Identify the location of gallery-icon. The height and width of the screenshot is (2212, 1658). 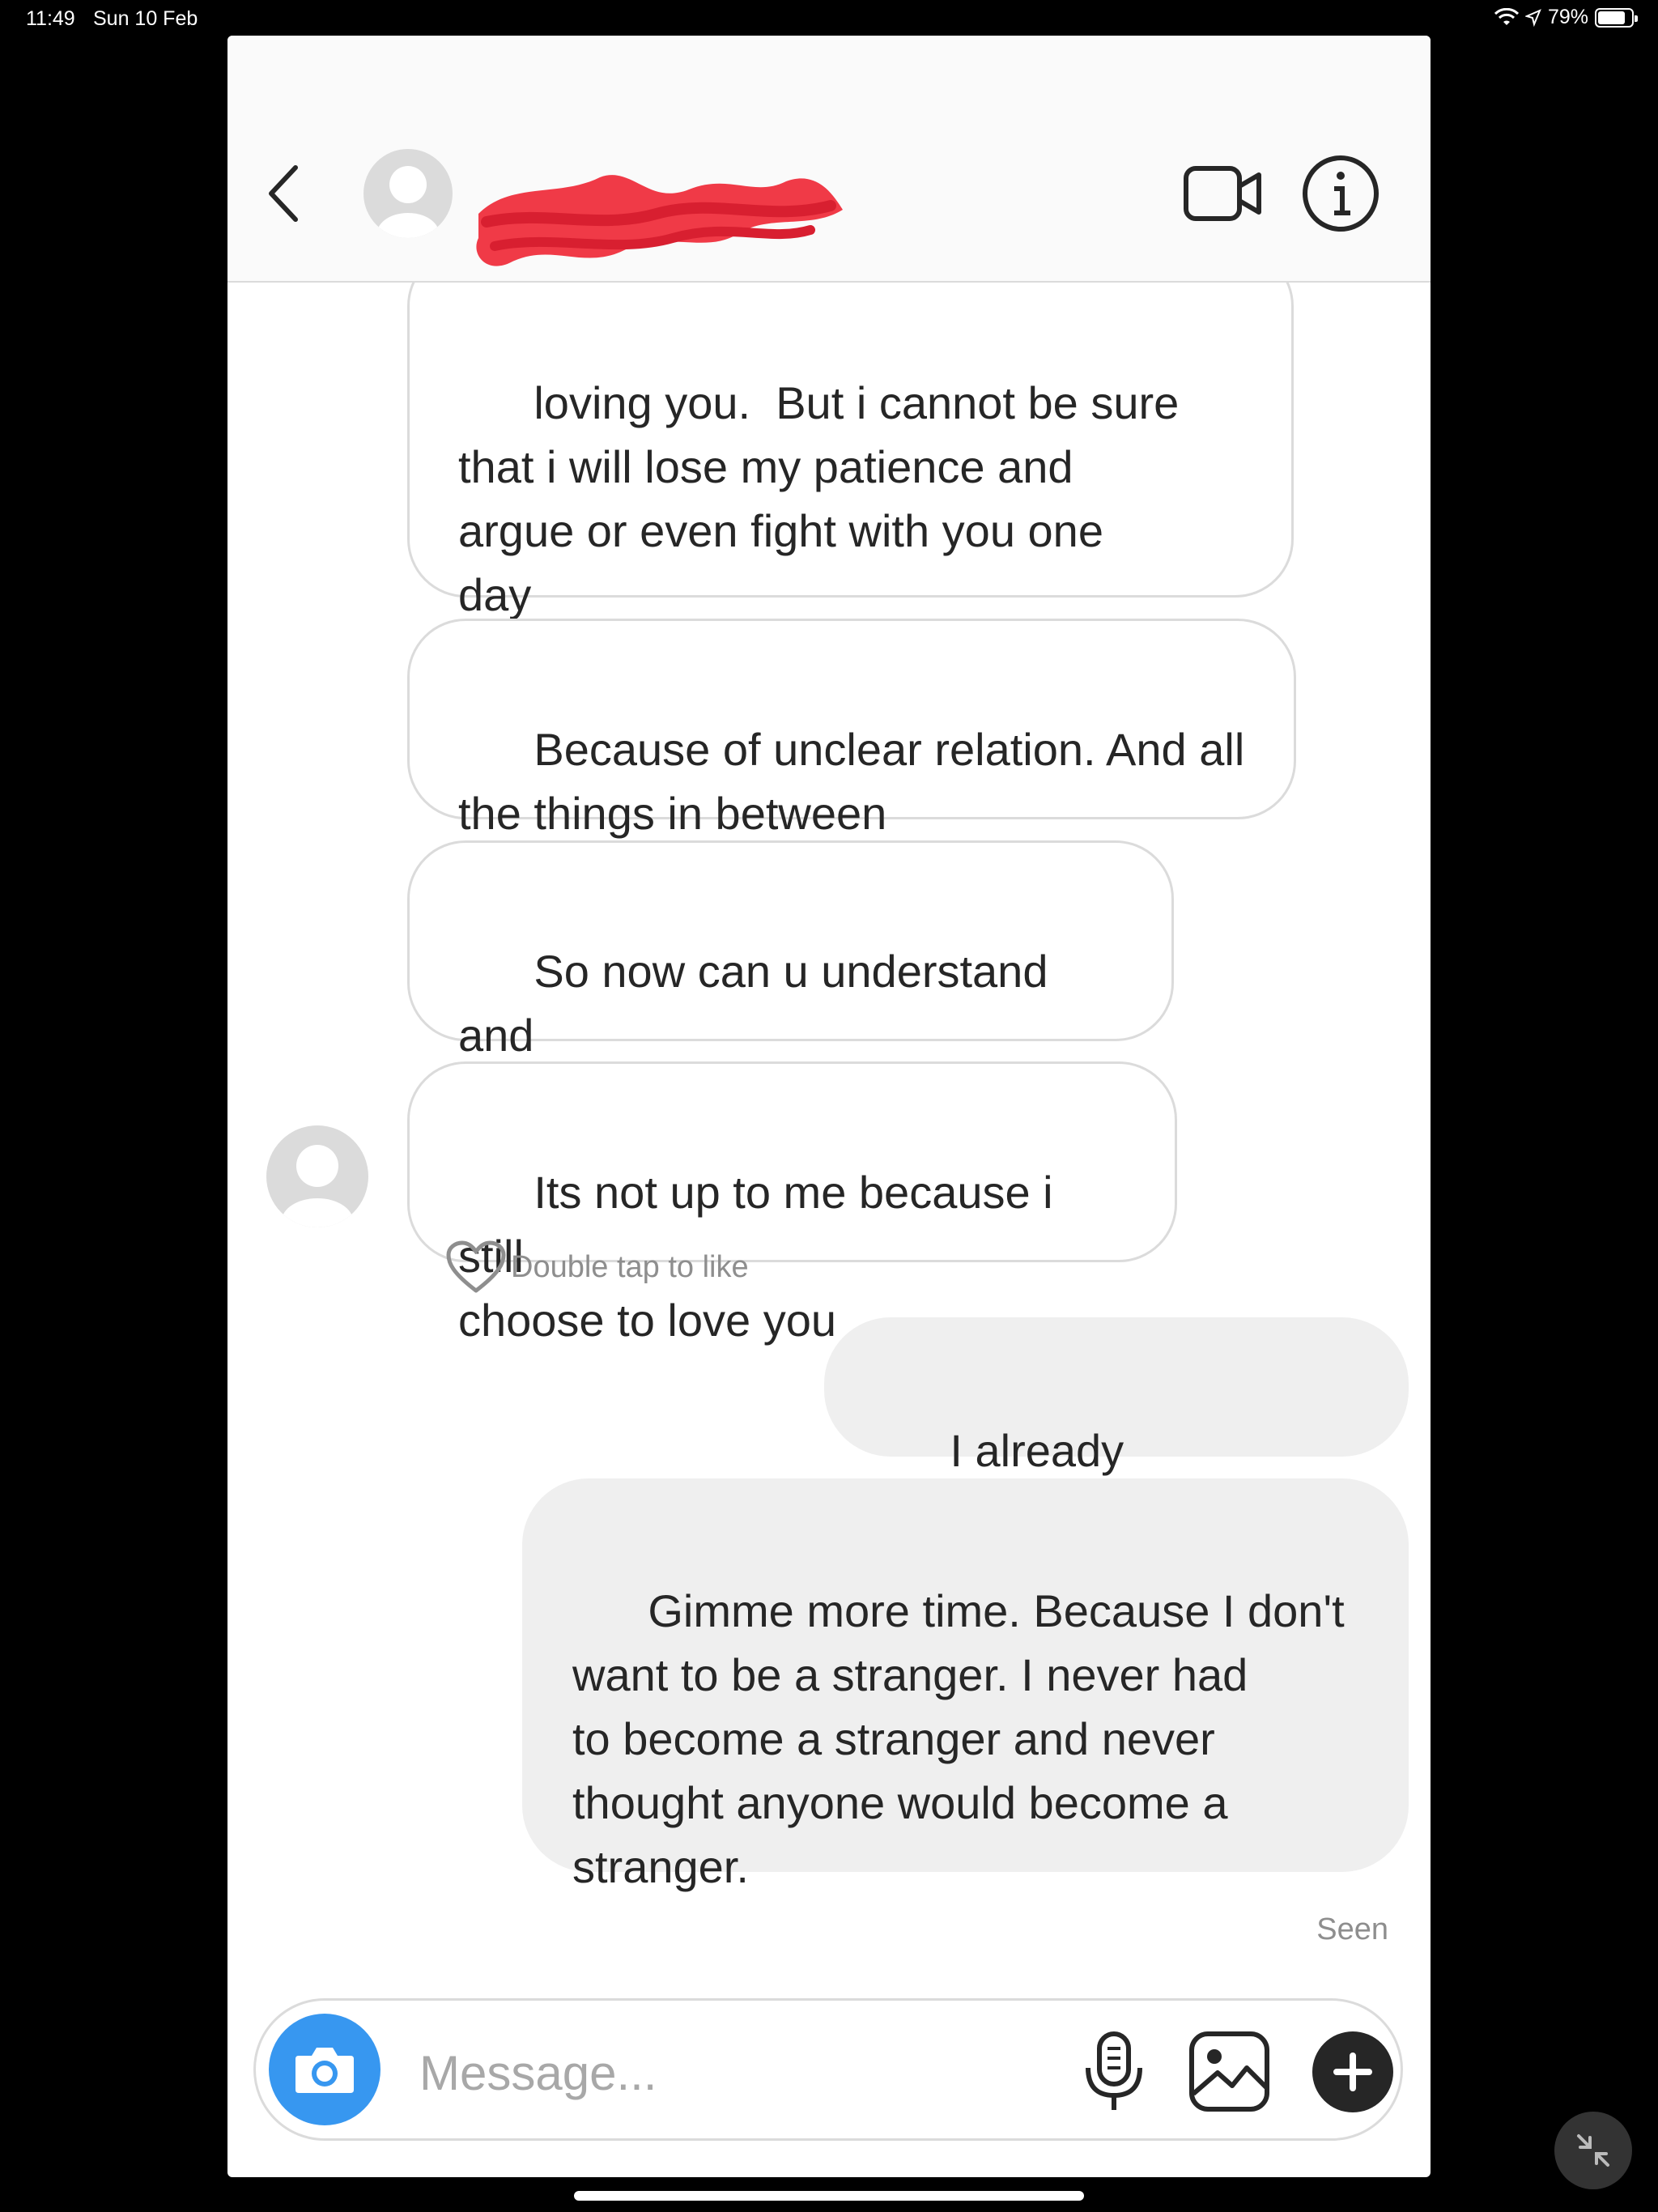
(1229, 2071).